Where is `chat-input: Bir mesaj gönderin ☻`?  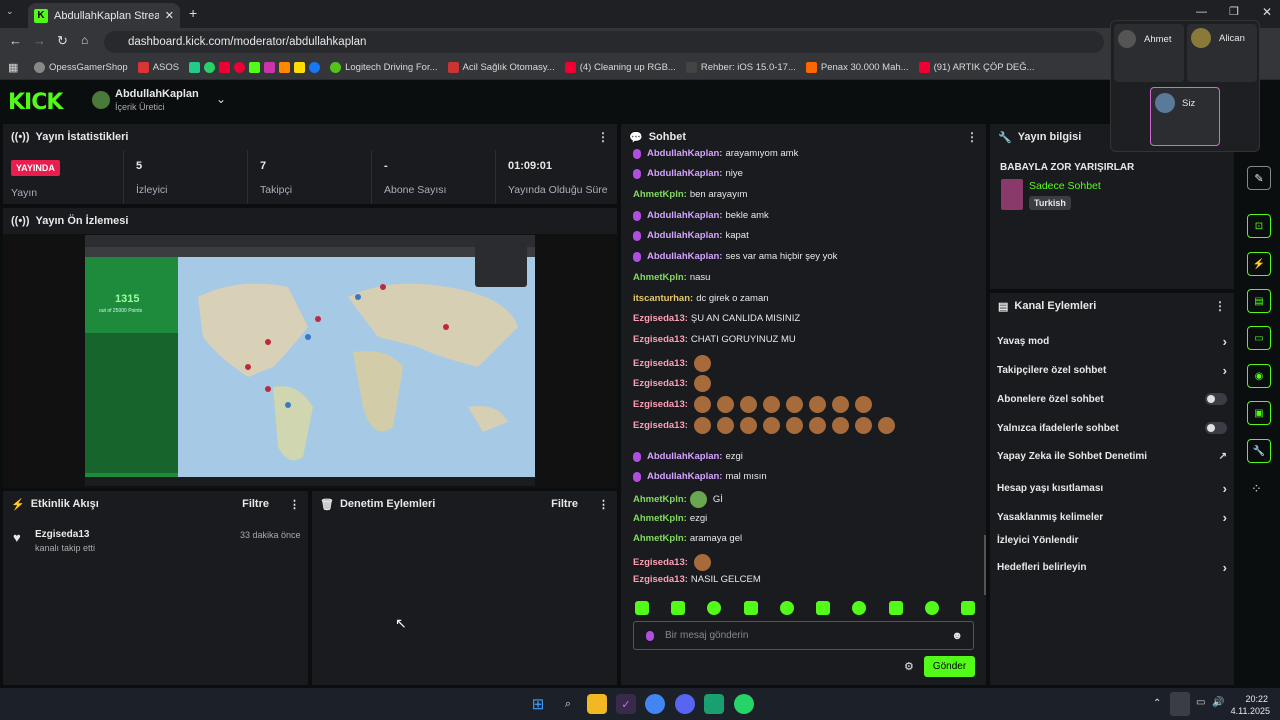
chat-input: Bir mesaj gönderin ☻ is located at coordinates (803, 635).